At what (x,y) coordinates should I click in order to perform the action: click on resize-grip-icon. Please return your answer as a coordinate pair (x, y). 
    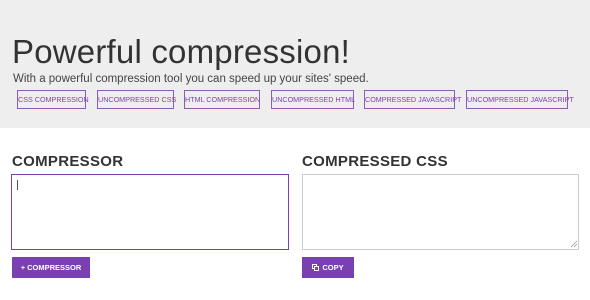
    Looking at the image, I should click on (574, 244).